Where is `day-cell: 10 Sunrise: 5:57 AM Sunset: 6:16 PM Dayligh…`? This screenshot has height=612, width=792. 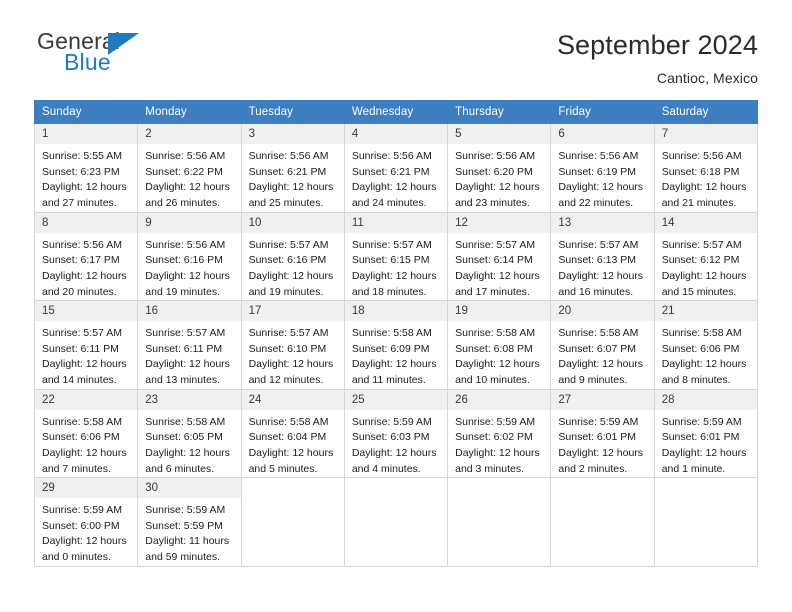
day-cell: 10 Sunrise: 5:57 AM Sunset: 6:16 PM Dayligh… is located at coordinates (292, 257).